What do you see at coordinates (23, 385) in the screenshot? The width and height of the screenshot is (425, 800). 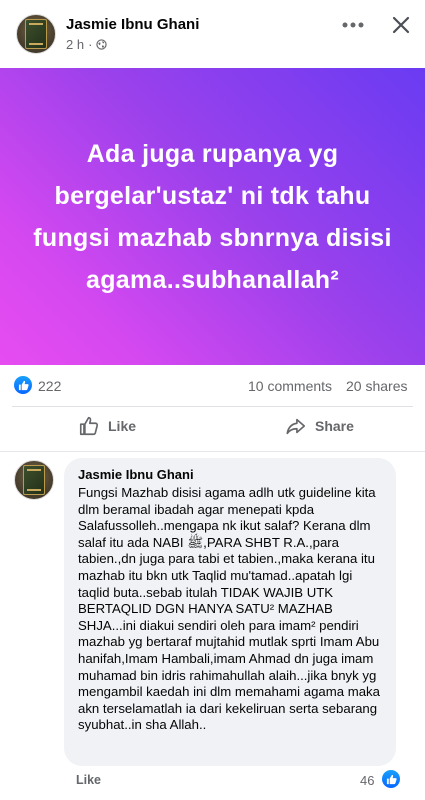 I see `like-reaction-icon` at bounding box center [23, 385].